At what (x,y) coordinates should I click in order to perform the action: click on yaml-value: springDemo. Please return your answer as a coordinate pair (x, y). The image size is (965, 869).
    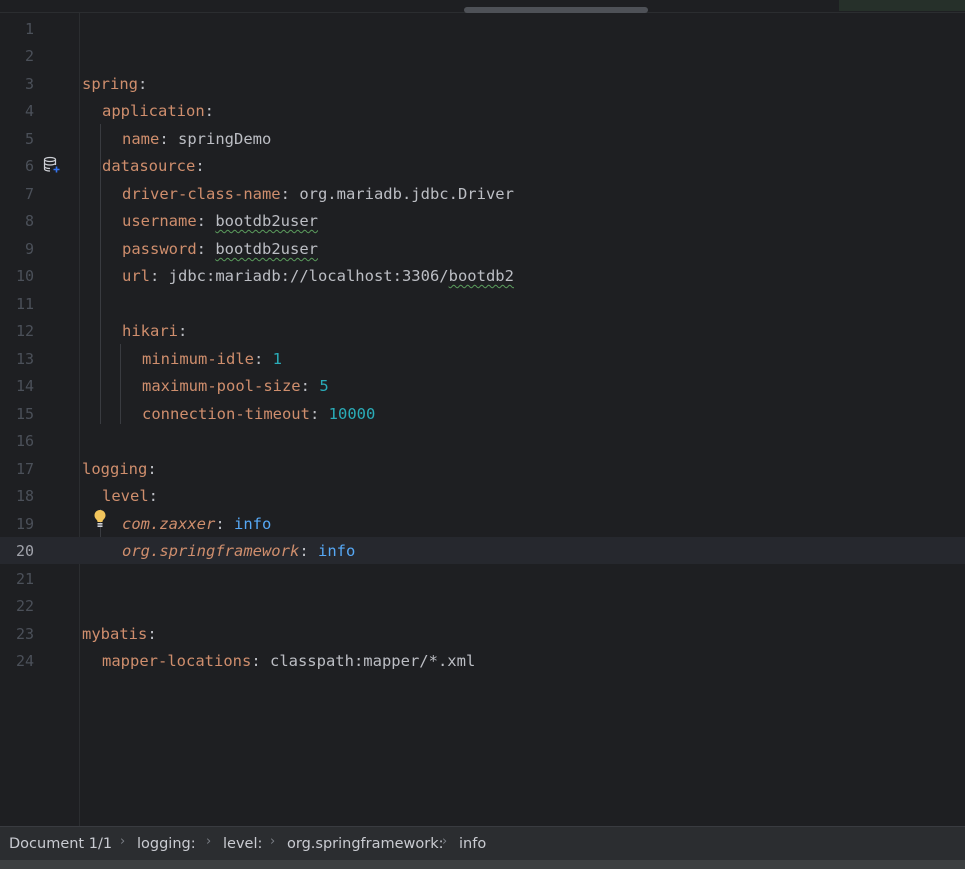
    Looking at the image, I should click on (225, 139).